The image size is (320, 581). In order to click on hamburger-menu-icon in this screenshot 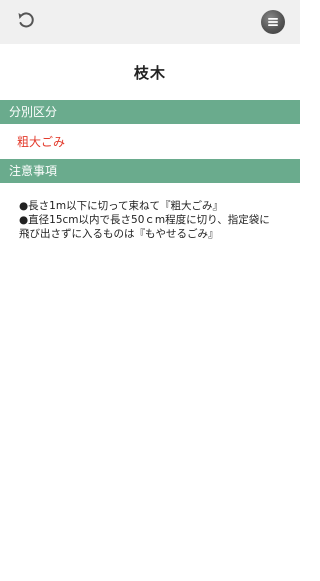, I will do `click(273, 22)`.